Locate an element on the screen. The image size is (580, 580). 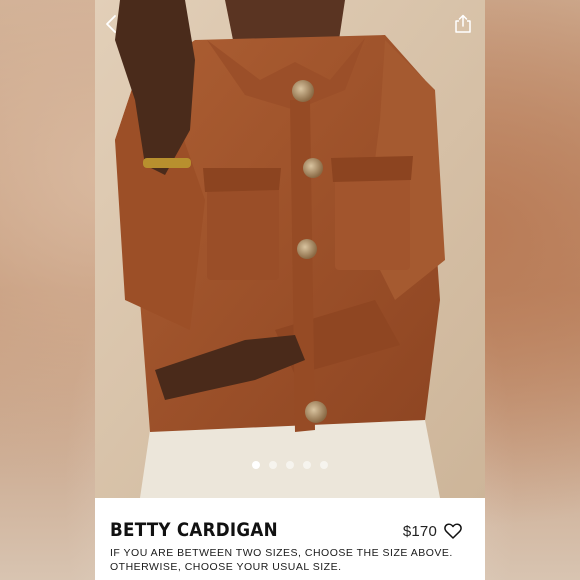
heart-outline-icon is located at coordinates (453, 531).